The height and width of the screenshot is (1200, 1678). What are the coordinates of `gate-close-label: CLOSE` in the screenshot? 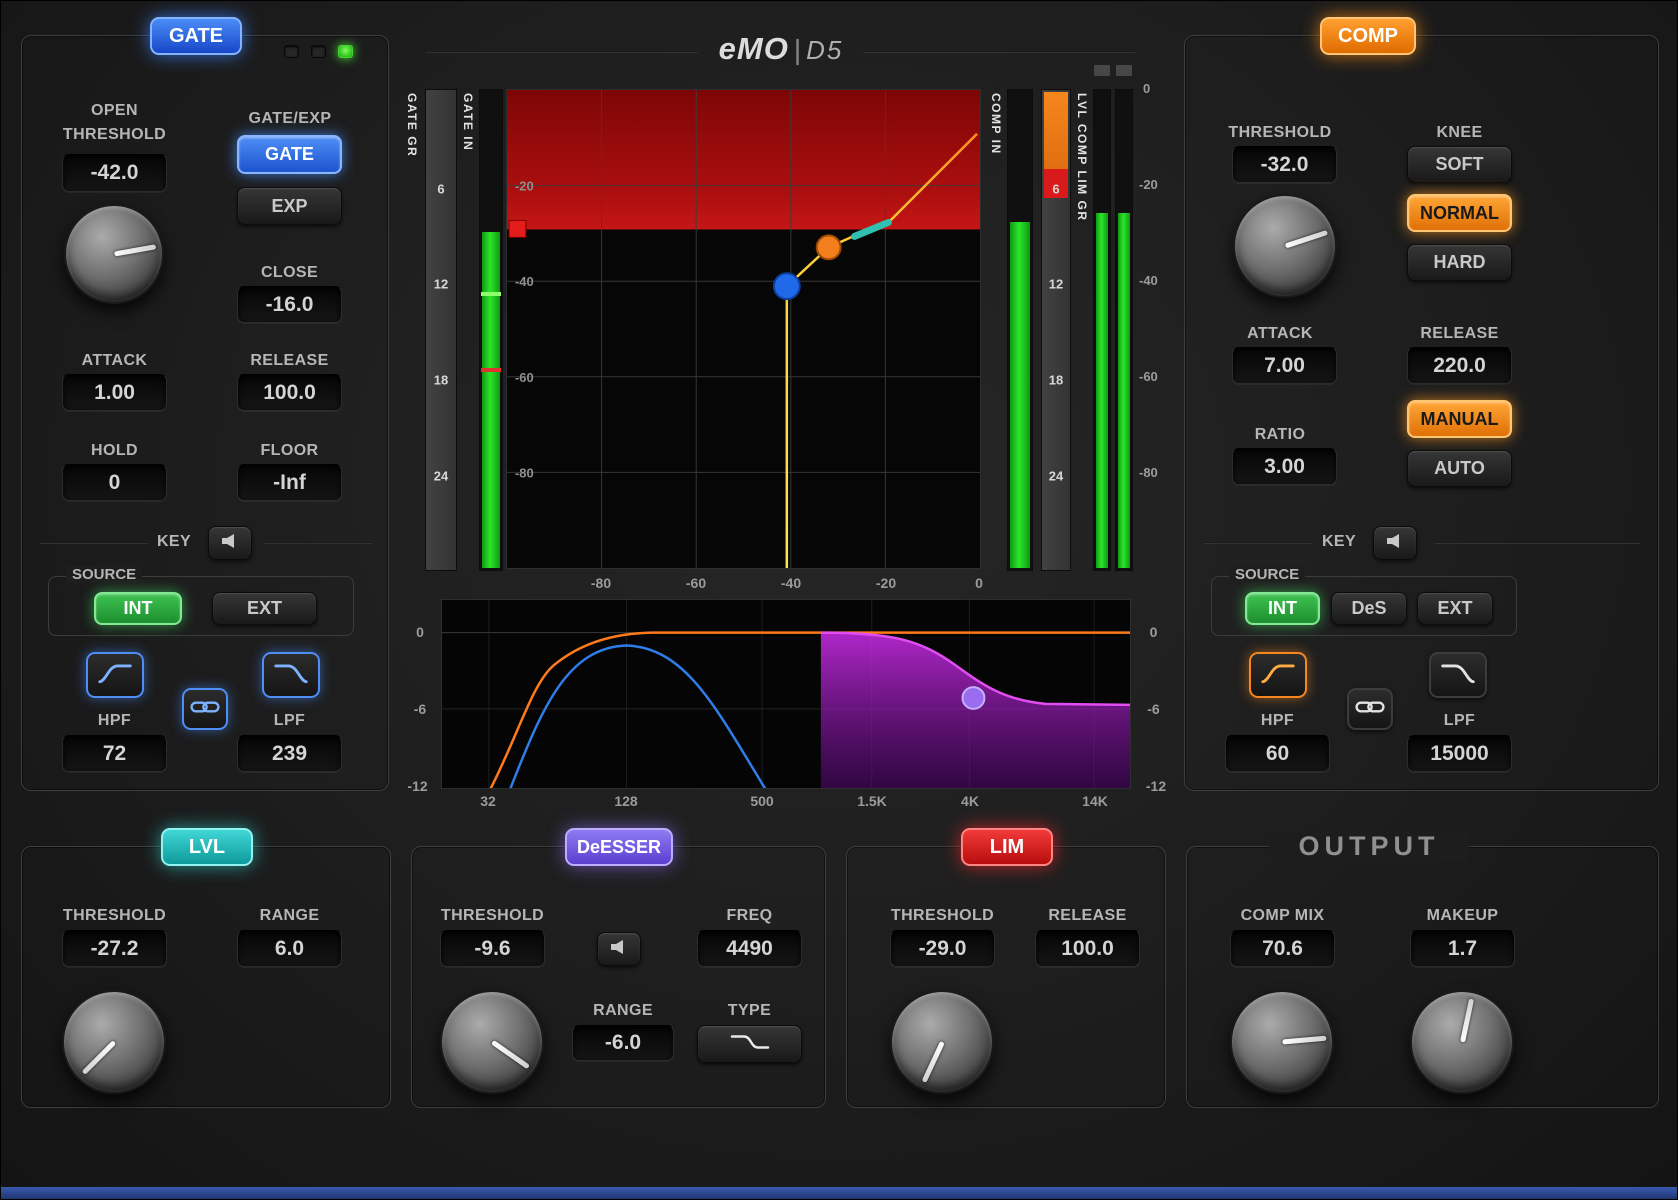 It's located at (289, 272).